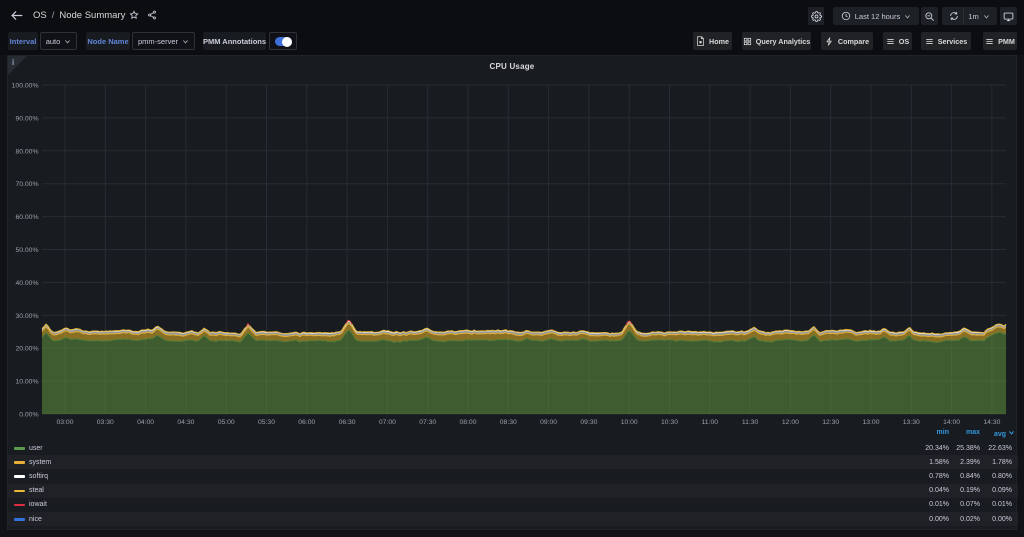 This screenshot has width=1024, height=537. Describe the element at coordinates (26, 382) in the screenshot. I see `svg-text: 10.00%` at that location.